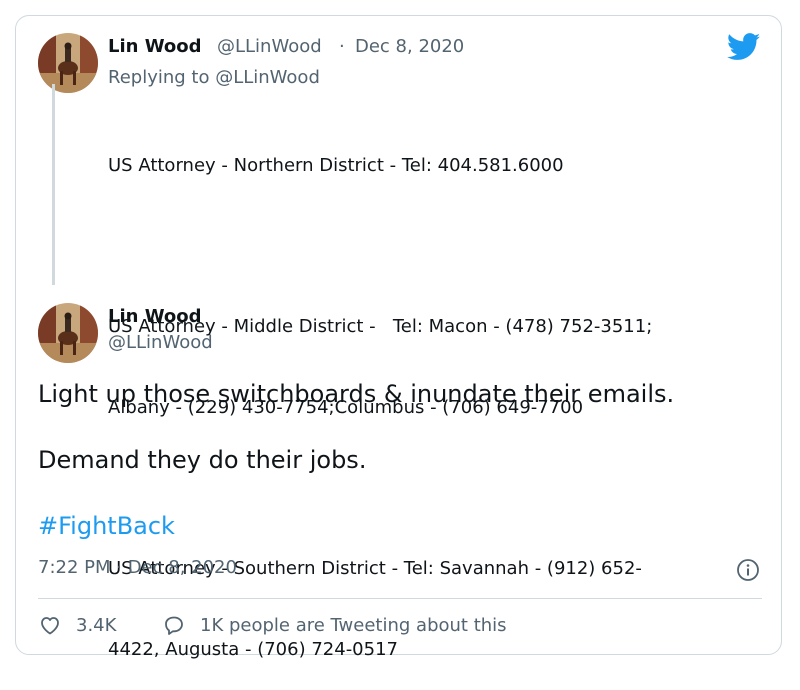  I want to click on parent-handle: @LLinWood, so click(269, 46).